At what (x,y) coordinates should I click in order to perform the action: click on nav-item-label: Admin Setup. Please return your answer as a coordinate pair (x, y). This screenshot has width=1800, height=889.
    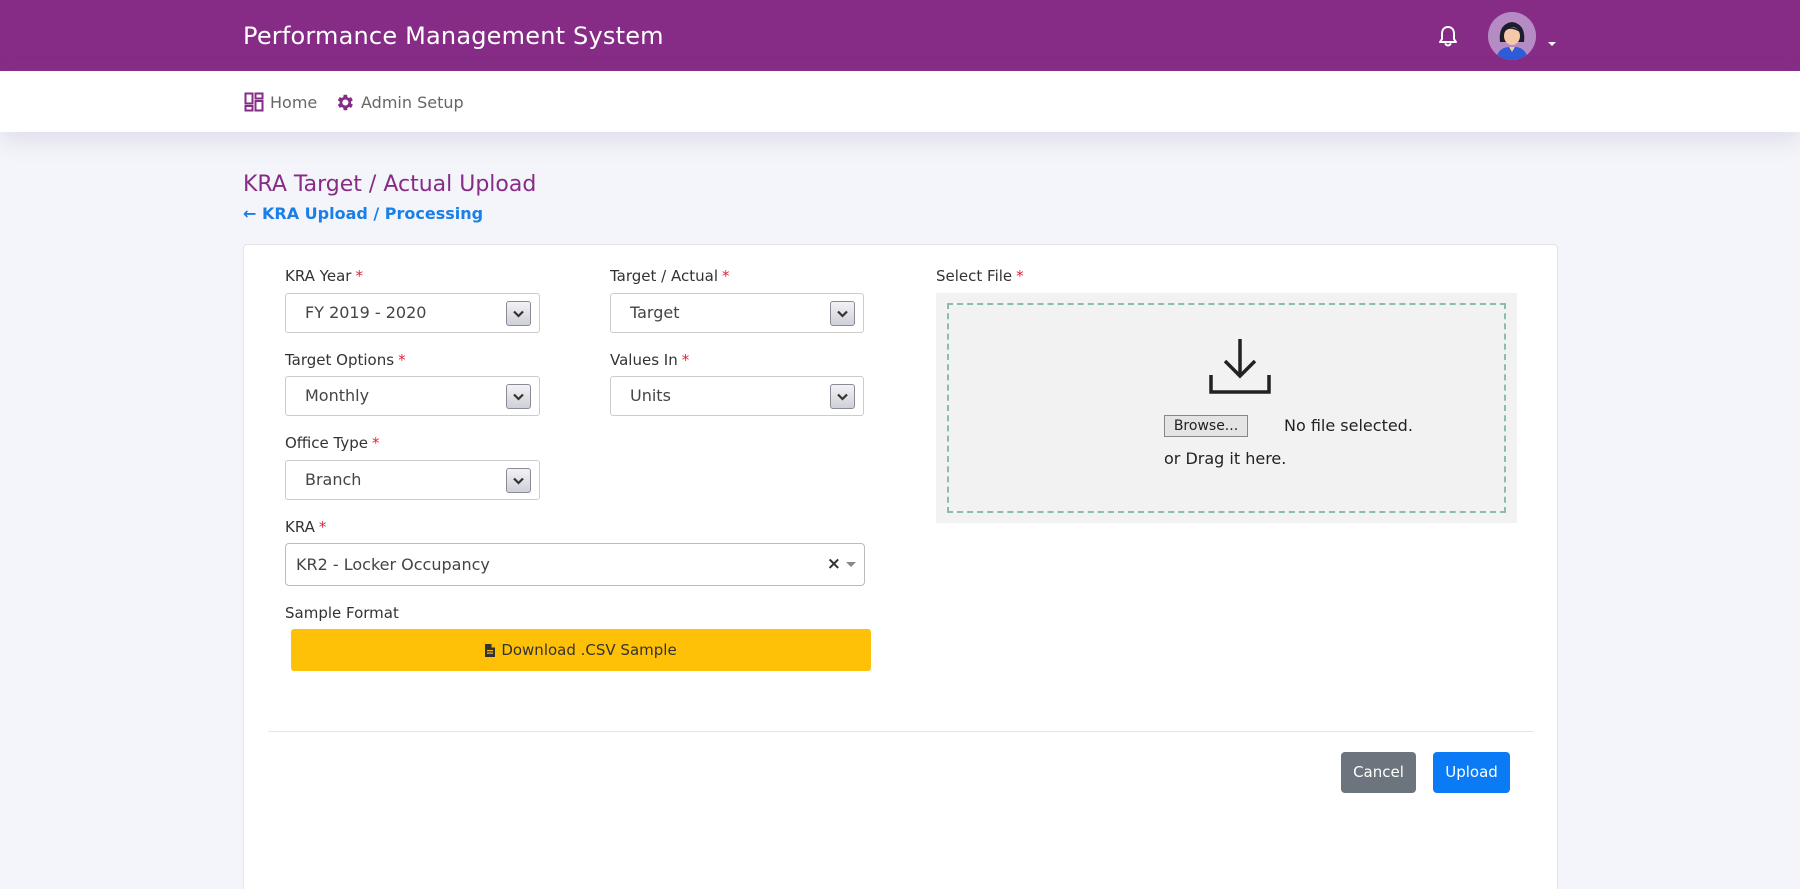
    Looking at the image, I should click on (412, 102).